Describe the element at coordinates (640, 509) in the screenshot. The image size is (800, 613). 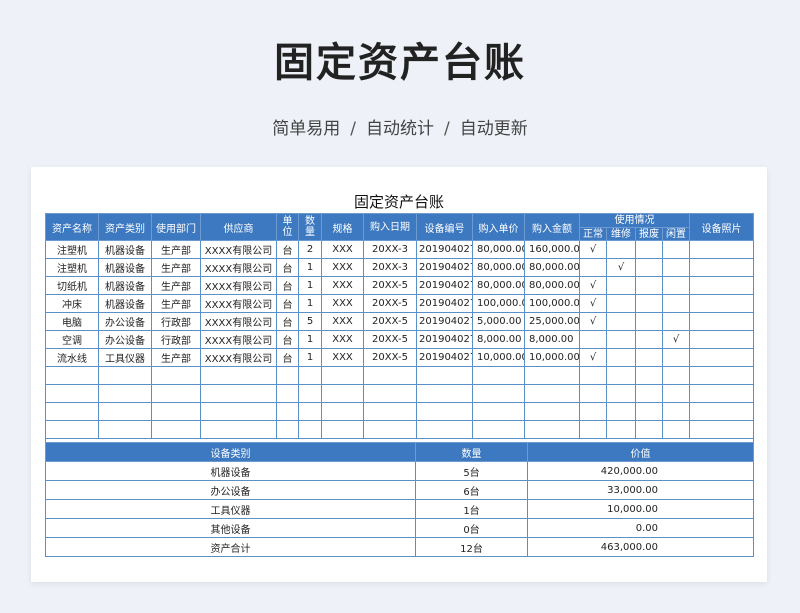
I see `summary-value: 10,000.00` at that location.